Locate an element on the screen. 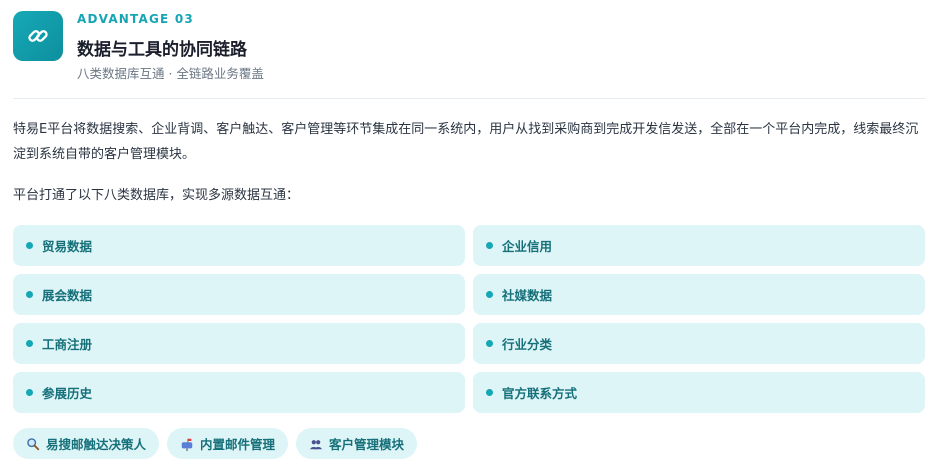  database-card: 社媒数据 is located at coordinates (699, 294).